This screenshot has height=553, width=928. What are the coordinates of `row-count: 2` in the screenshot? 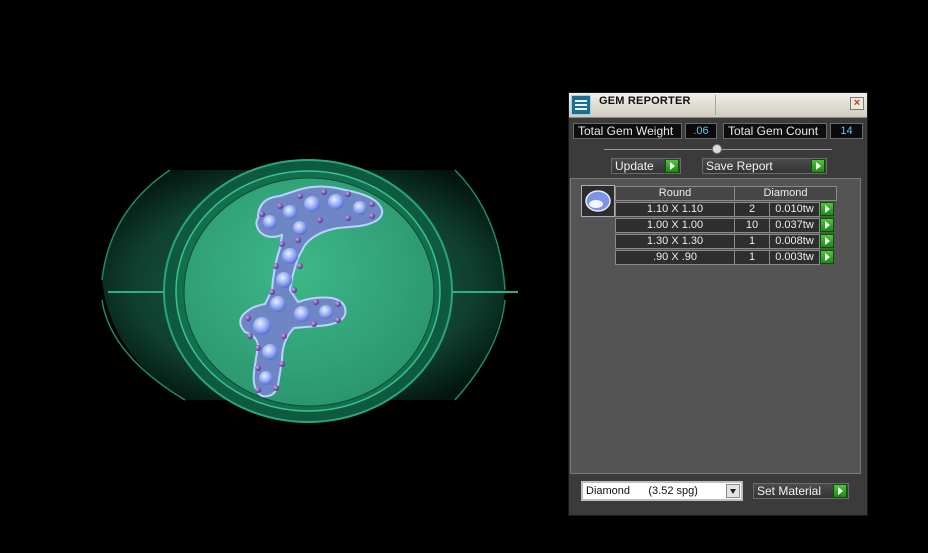 It's located at (752, 209).